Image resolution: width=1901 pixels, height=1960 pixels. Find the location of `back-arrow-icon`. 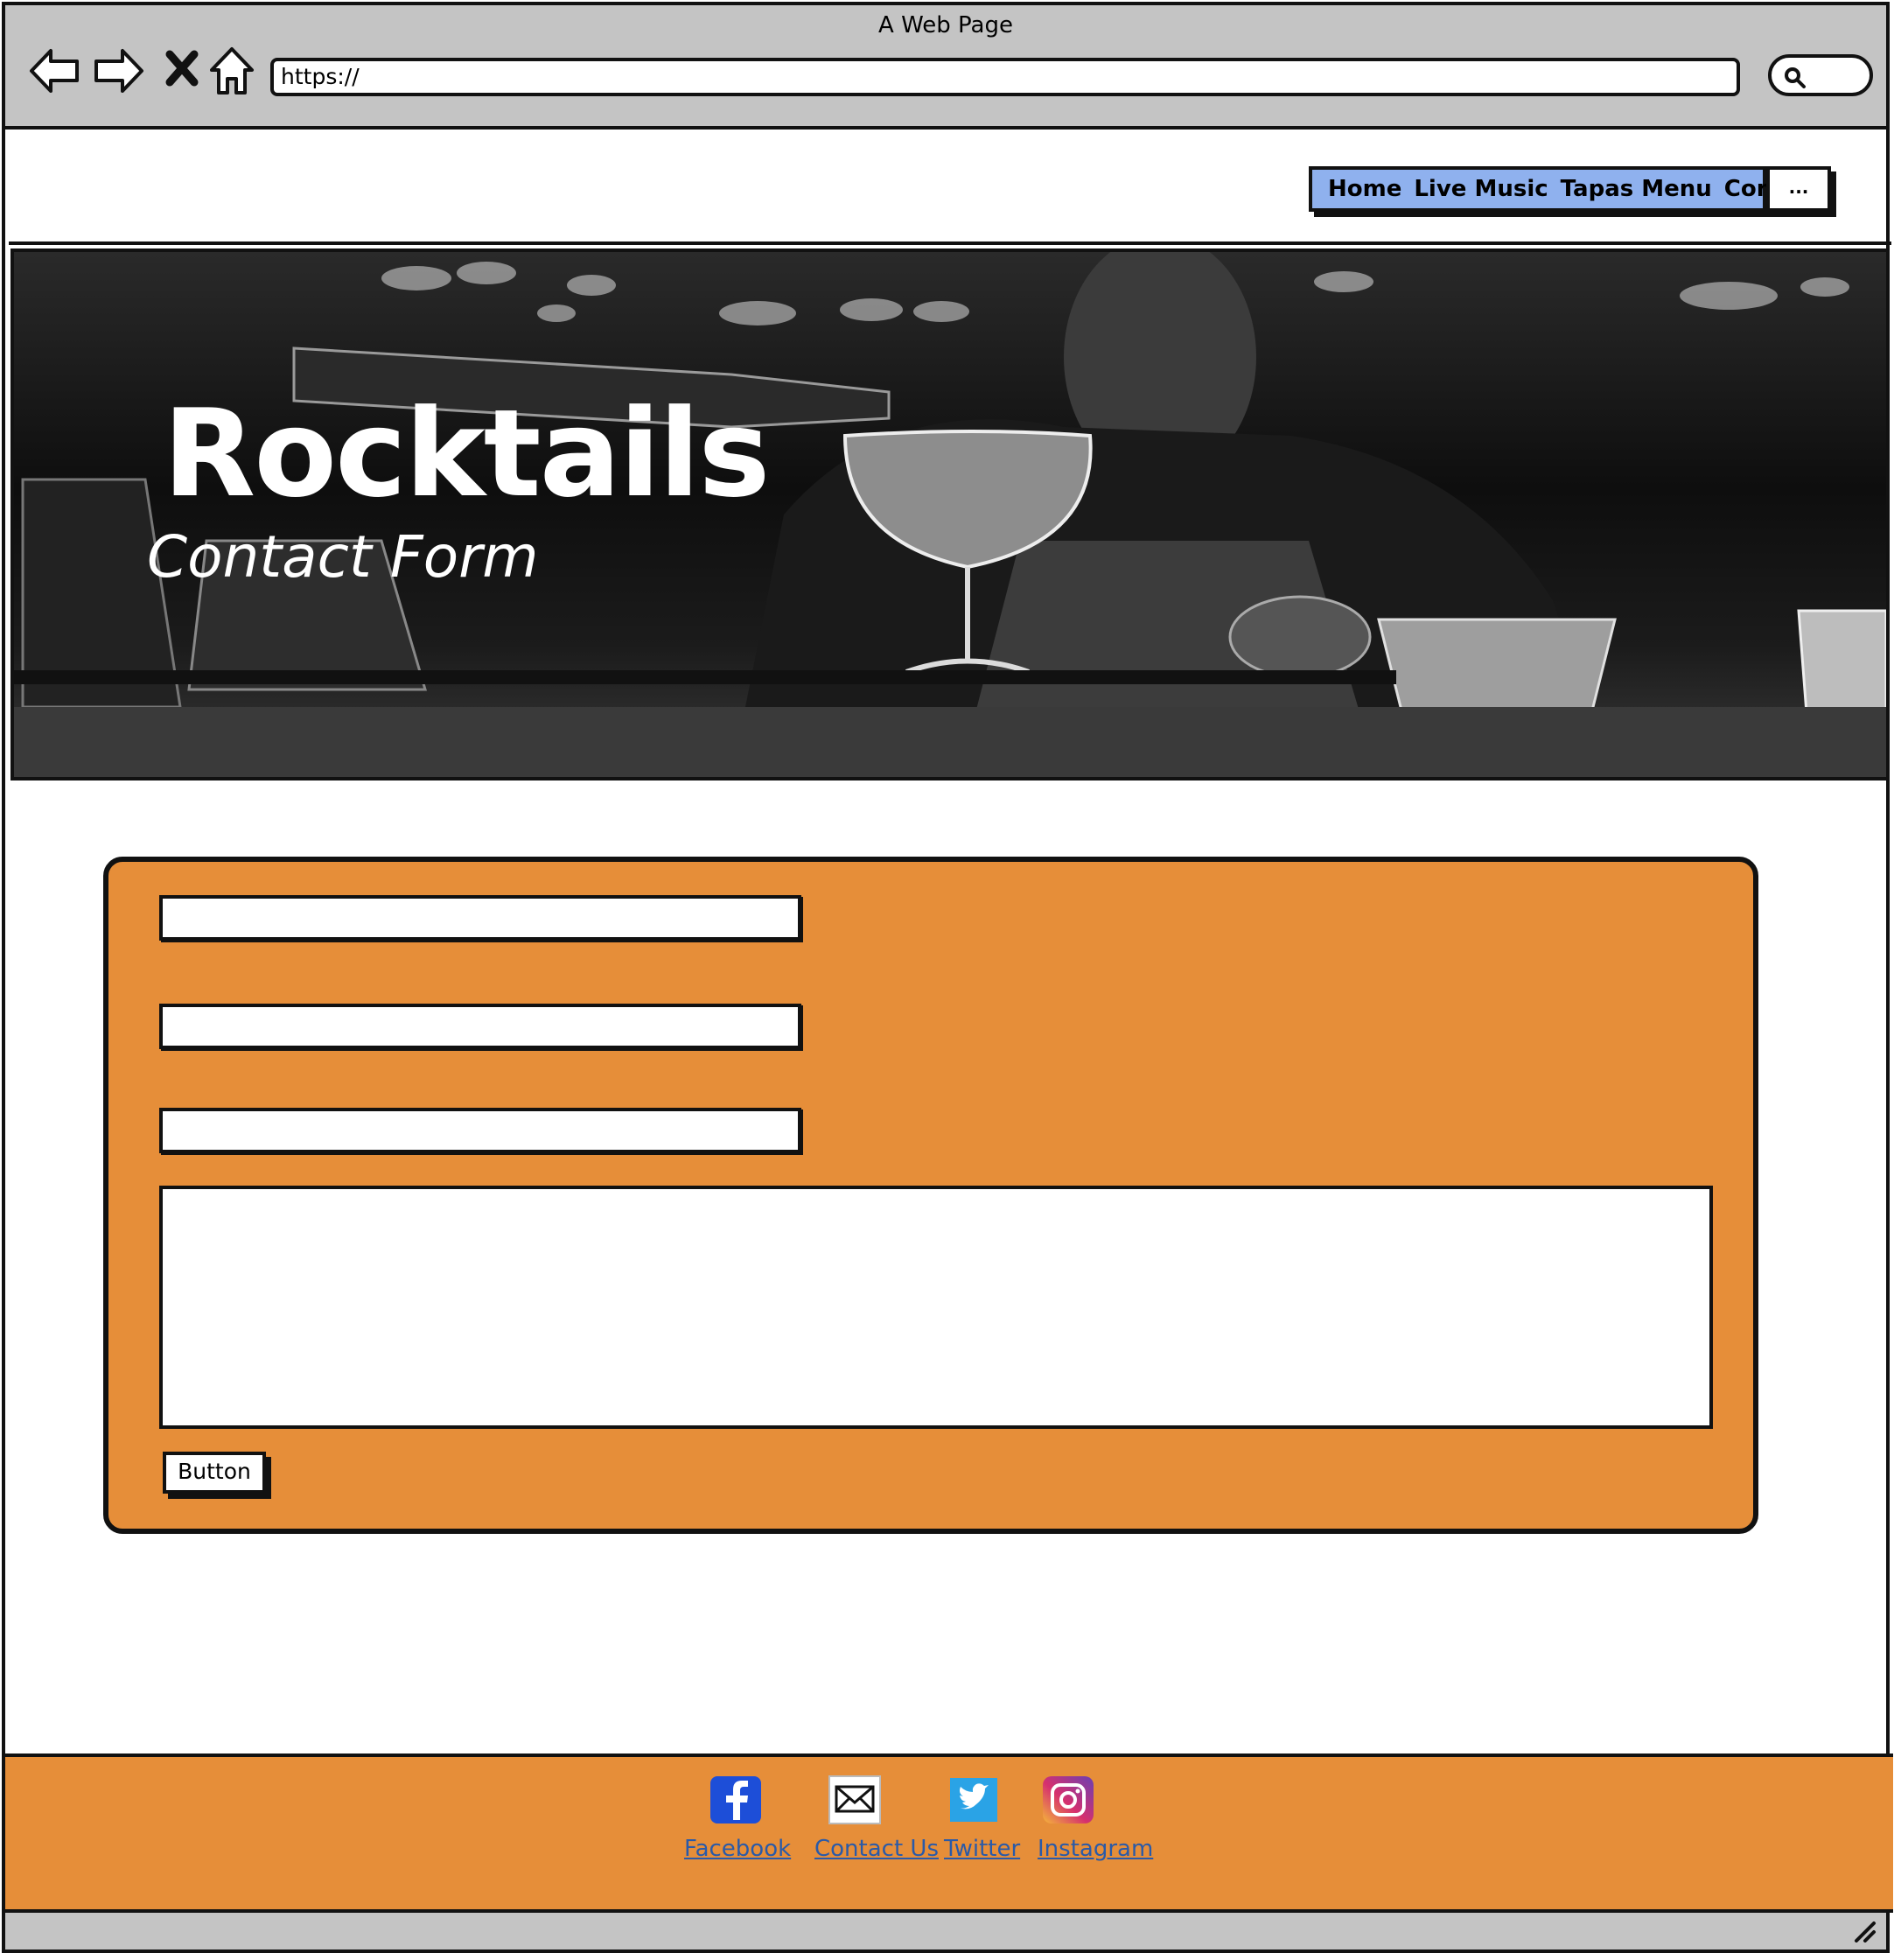

back-arrow-icon is located at coordinates (55, 71).